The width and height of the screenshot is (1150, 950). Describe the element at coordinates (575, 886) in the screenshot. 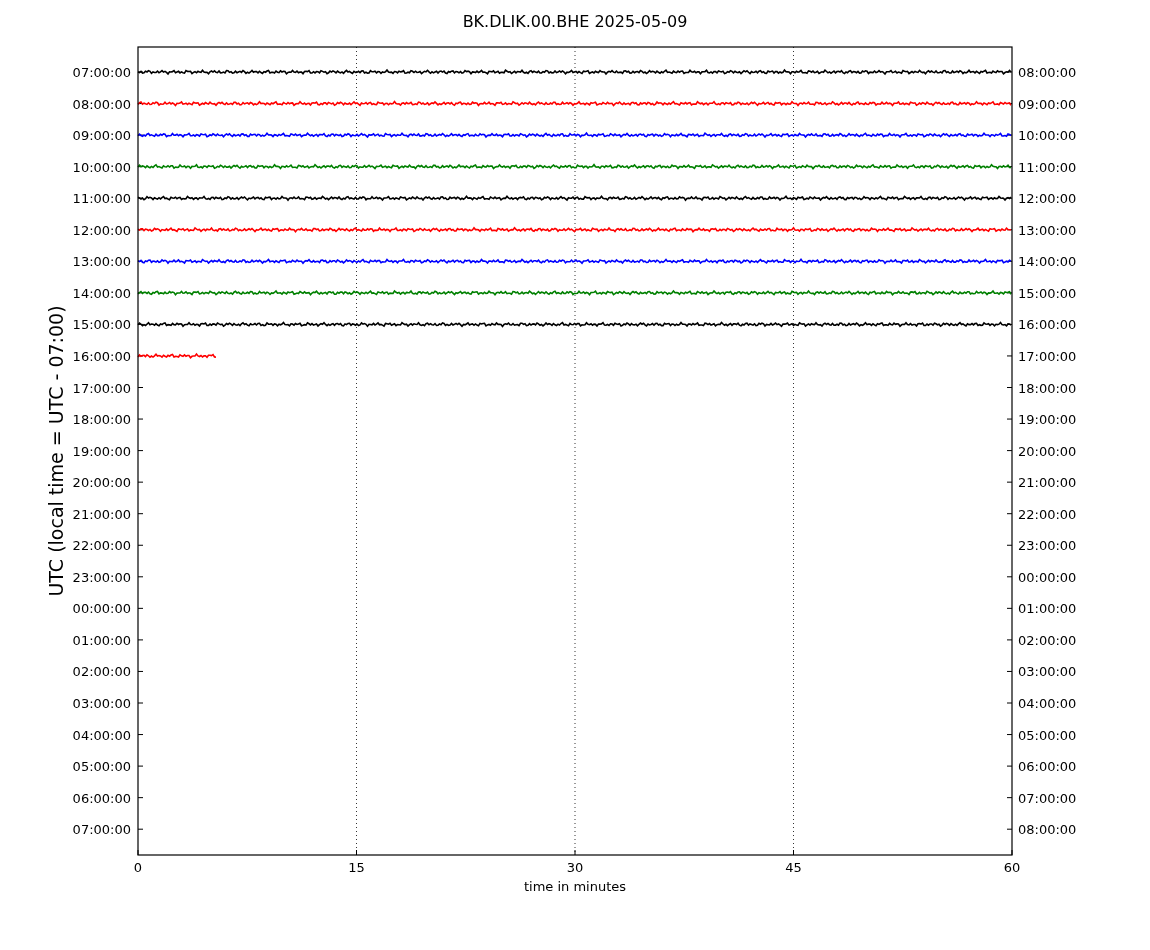

I see `x-axis-label: time in minutes` at that location.